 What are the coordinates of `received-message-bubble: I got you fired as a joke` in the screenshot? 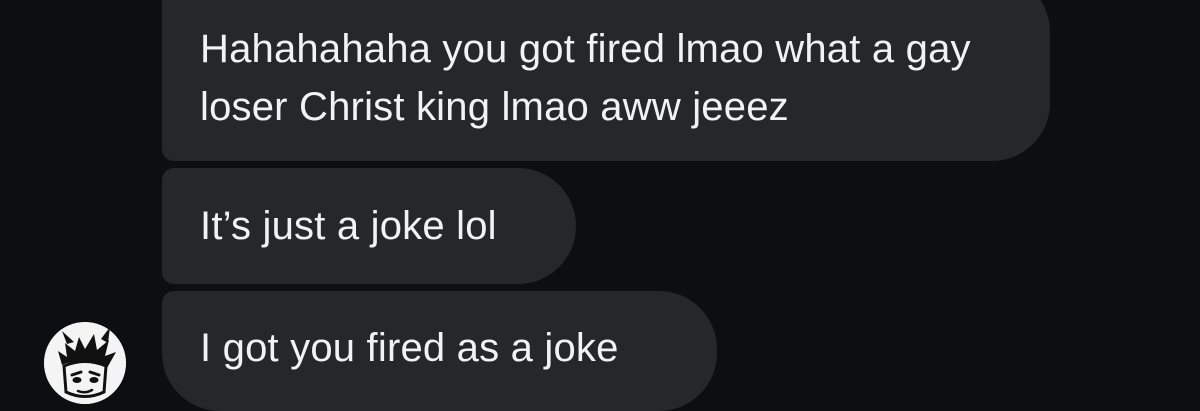 It's located at (439, 351).